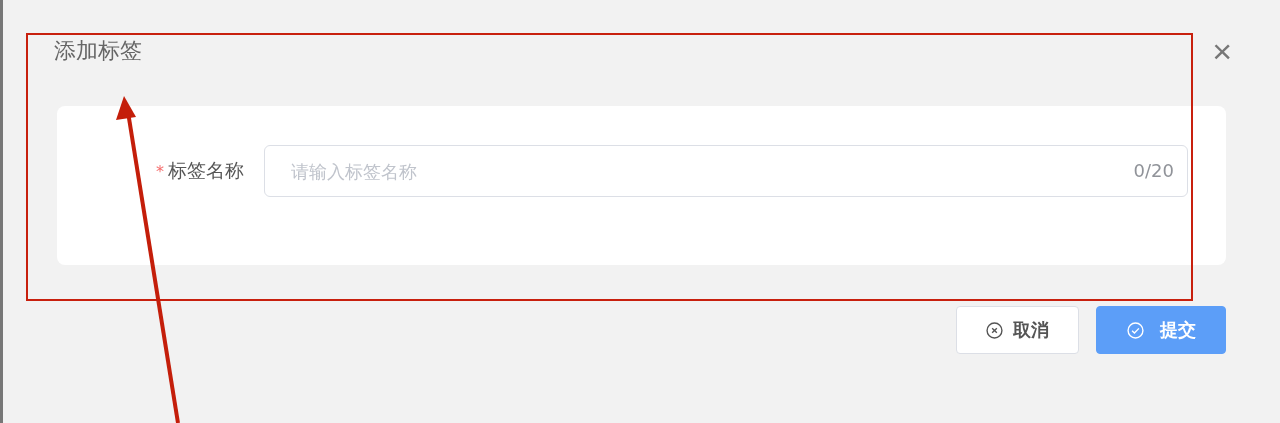 Image resolution: width=1280 pixels, height=423 pixels. I want to click on dialog-title: 添加标签, so click(98, 51).